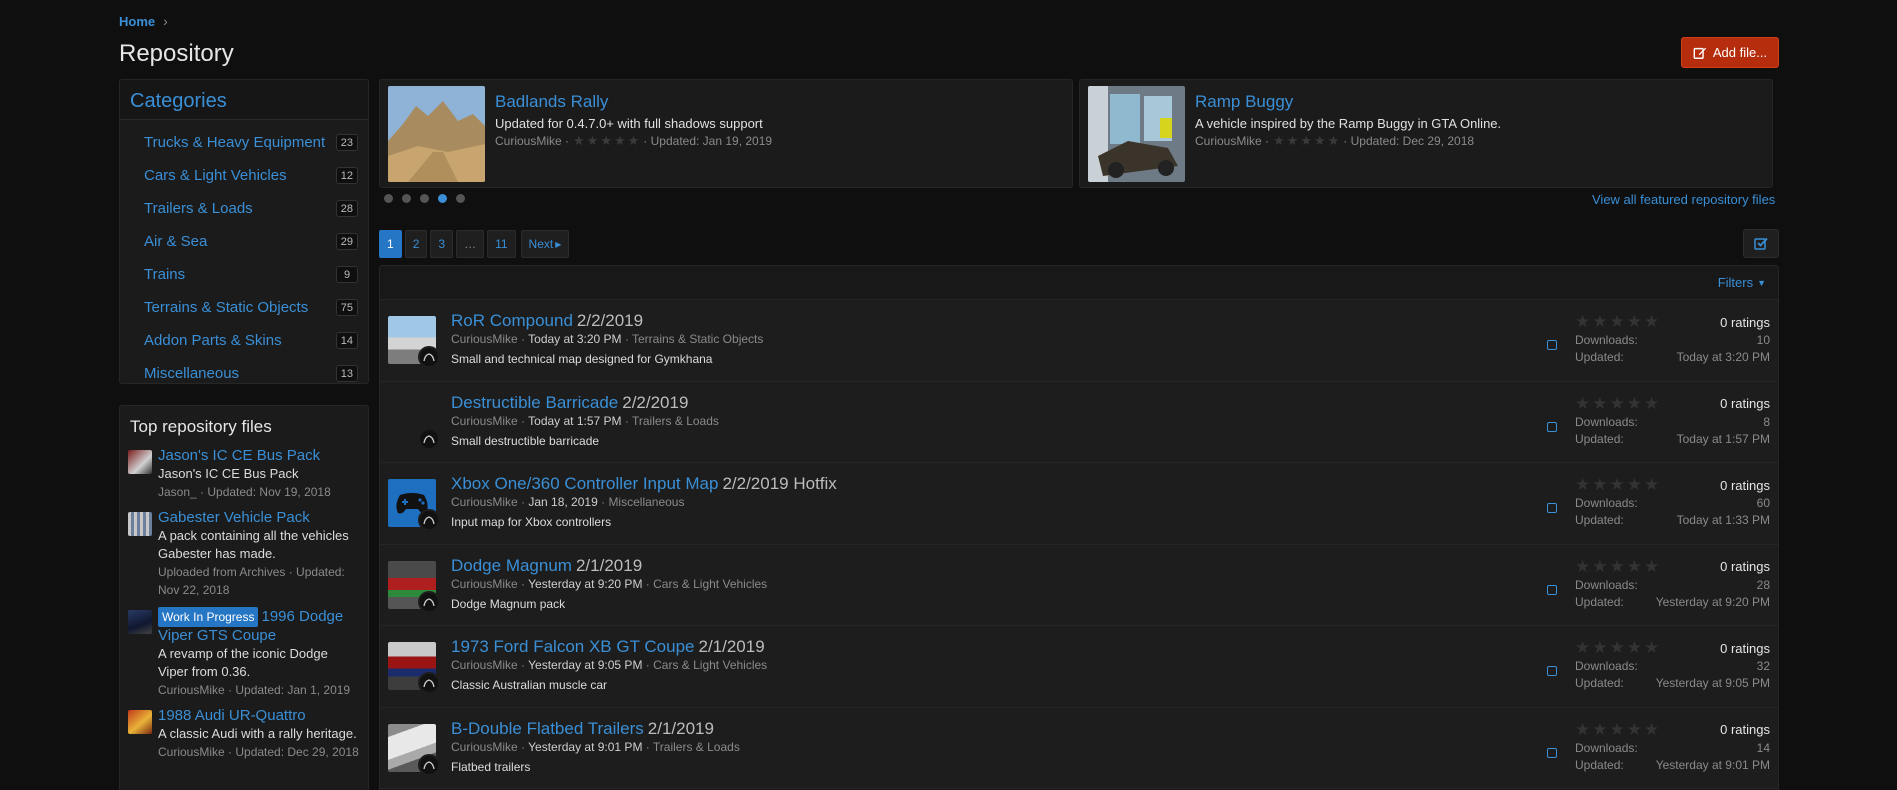 This screenshot has width=1897, height=790. I want to click on category-item-trains: Trains 9, so click(244, 274).